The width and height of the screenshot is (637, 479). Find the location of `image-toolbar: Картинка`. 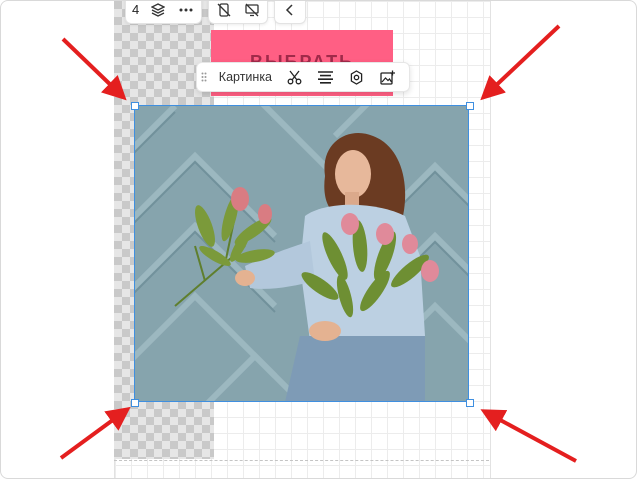

image-toolbar: Картинка is located at coordinates (303, 77).